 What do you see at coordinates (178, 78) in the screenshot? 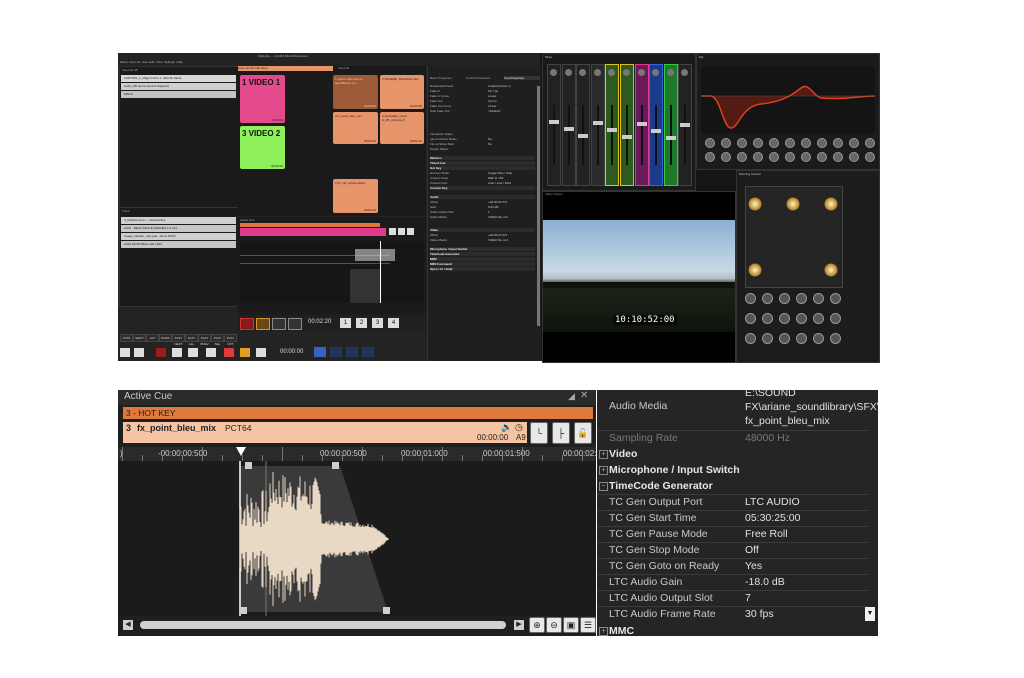
I see `list-item: CAPTION_1_Magic Fiche 1 - Borchn Mode` at bounding box center [178, 78].